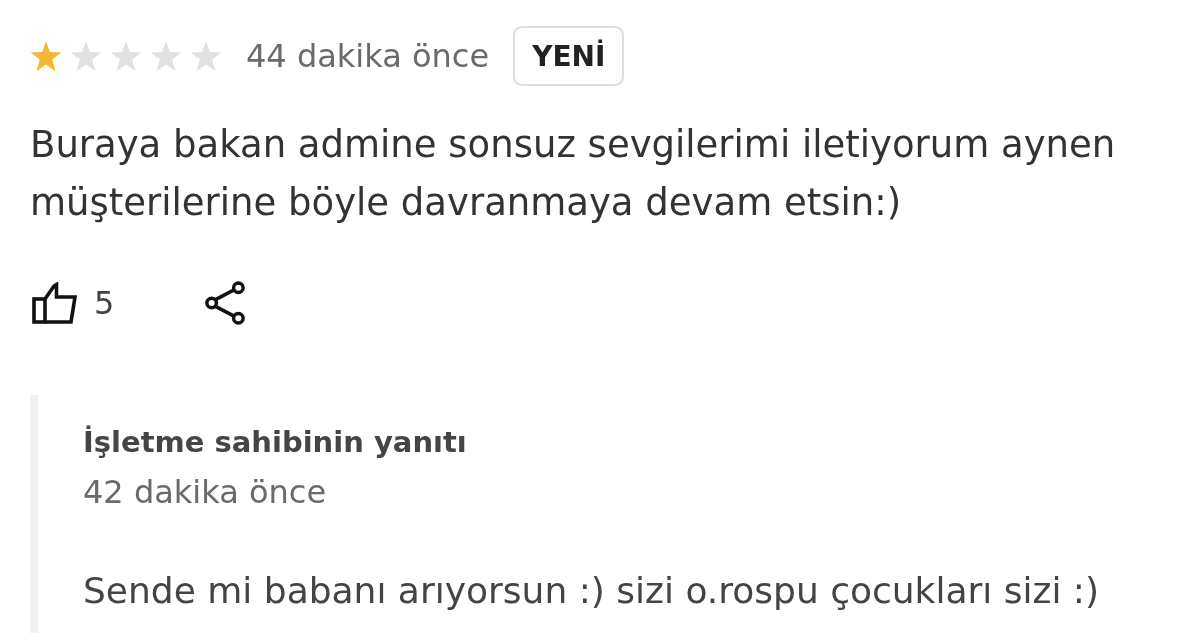 The height and width of the screenshot is (639, 1200). I want to click on review-time: 44 dakika önce, so click(368, 56).